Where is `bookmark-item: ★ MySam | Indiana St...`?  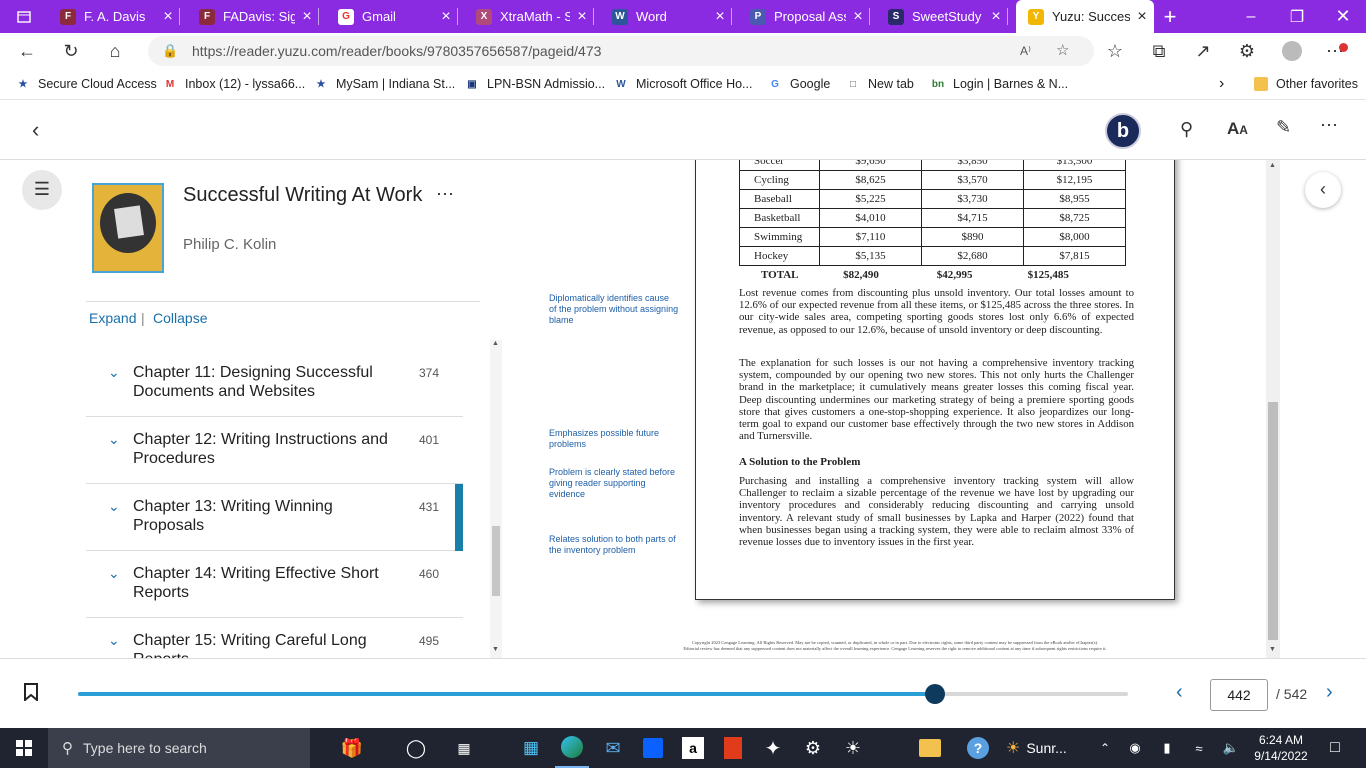 bookmark-item: ★ MySam | Indiana St... is located at coordinates (385, 84).